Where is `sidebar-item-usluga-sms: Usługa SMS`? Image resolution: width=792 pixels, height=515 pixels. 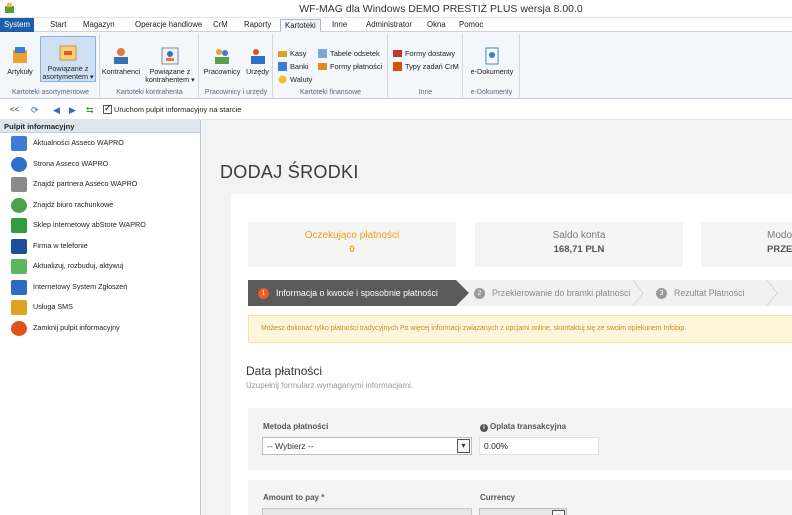 sidebar-item-usluga-sms: Usługa SMS is located at coordinates (100, 307).